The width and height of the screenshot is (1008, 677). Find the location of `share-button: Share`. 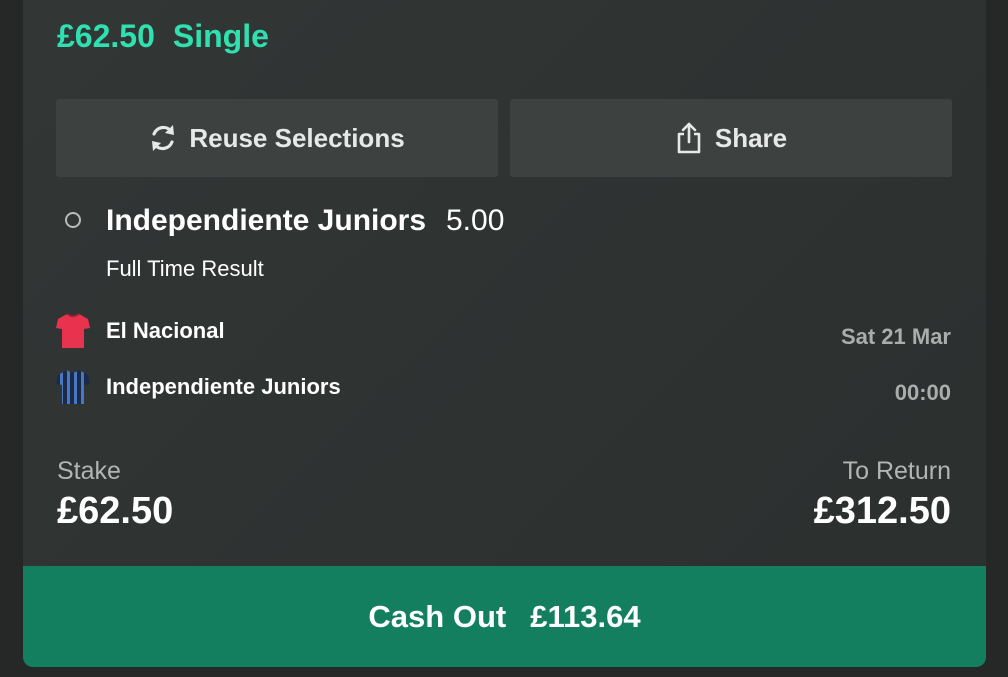

share-button: Share is located at coordinates (731, 138).